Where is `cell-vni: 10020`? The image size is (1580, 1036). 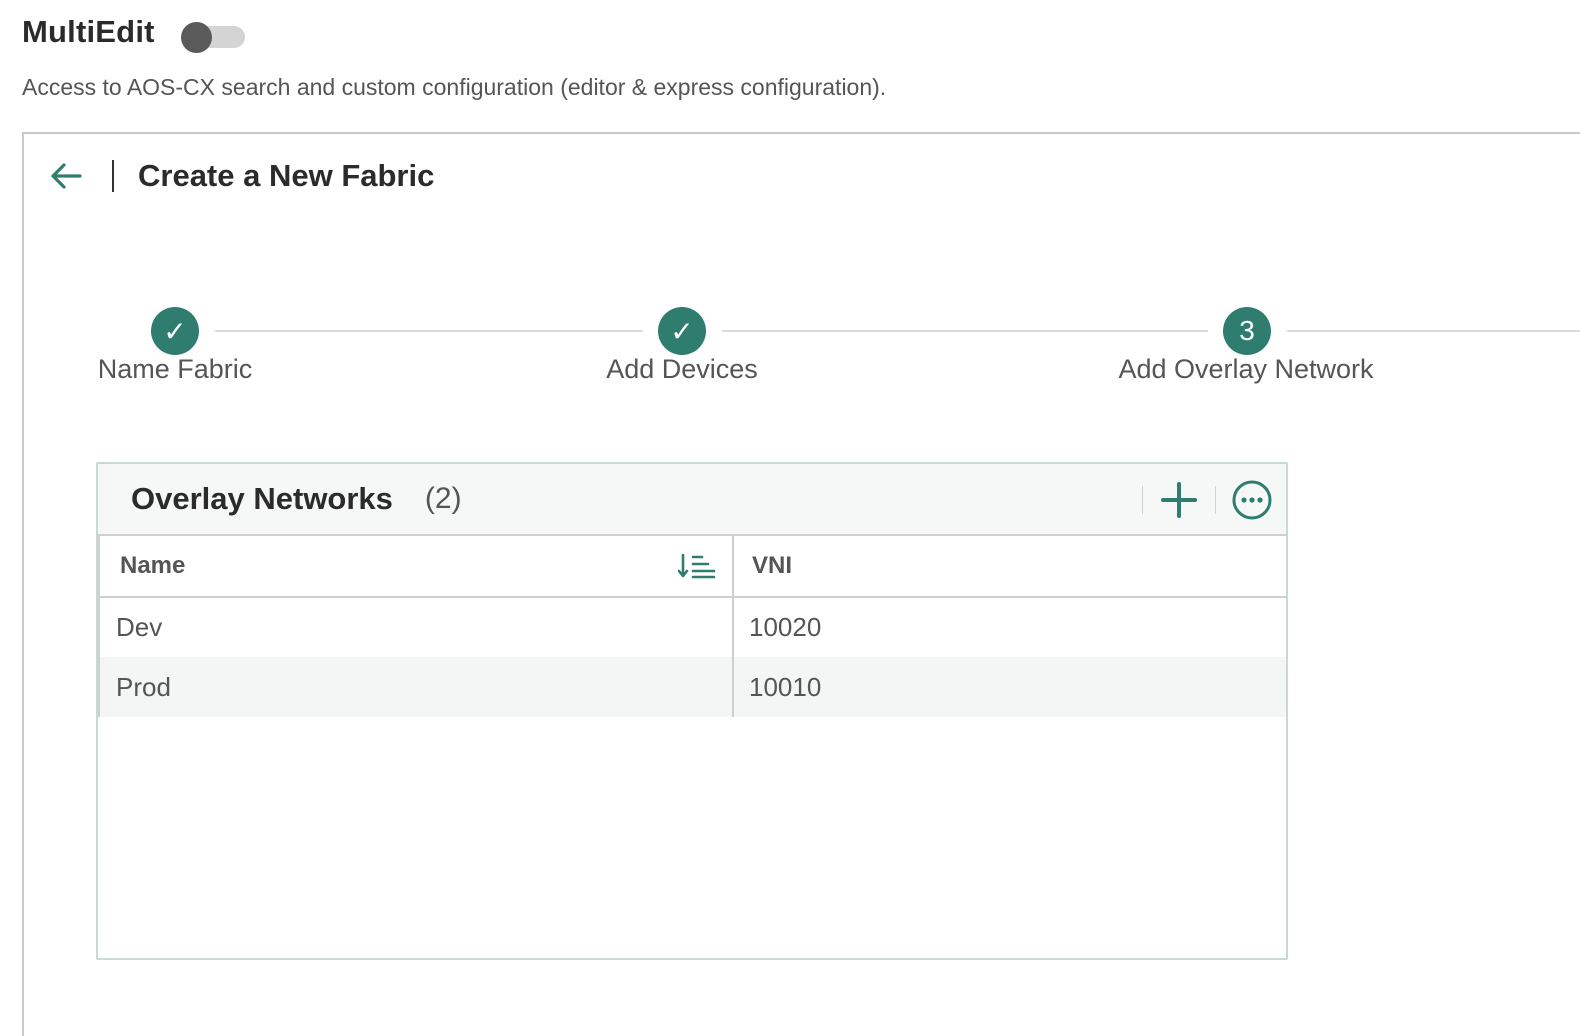 cell-vni: 10020 is located at coordinates (785, 627).